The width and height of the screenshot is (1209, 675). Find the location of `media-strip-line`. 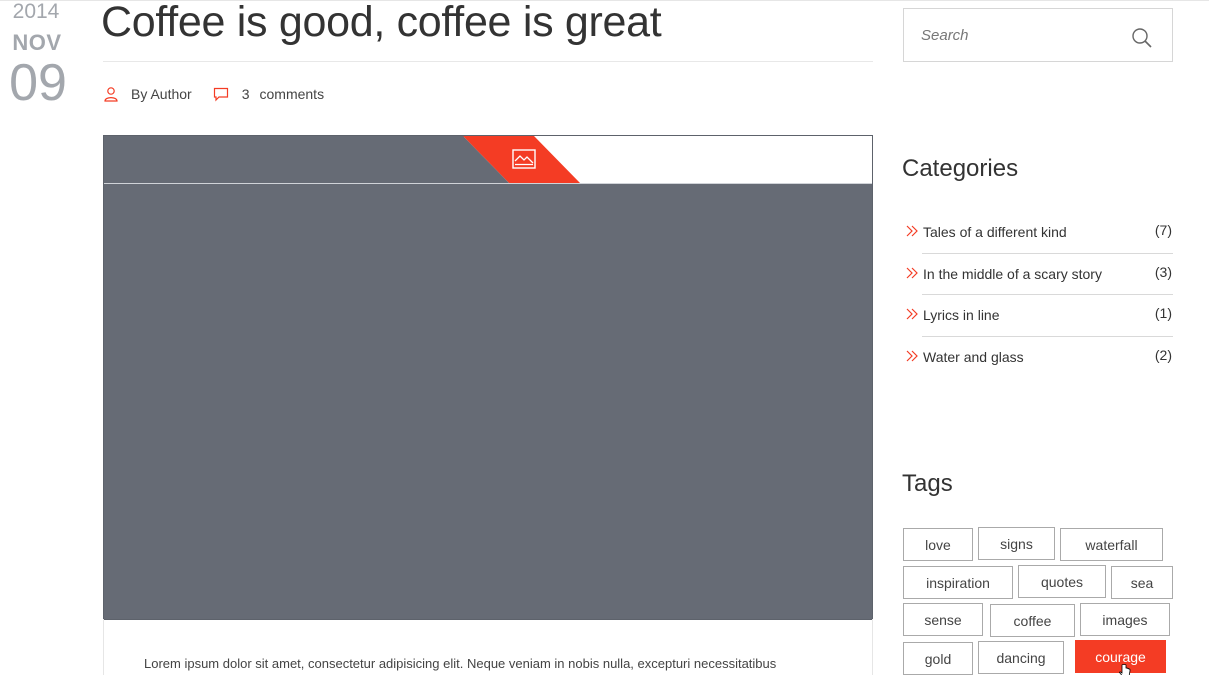

media-strip-line is located at coordinates (488, 183).